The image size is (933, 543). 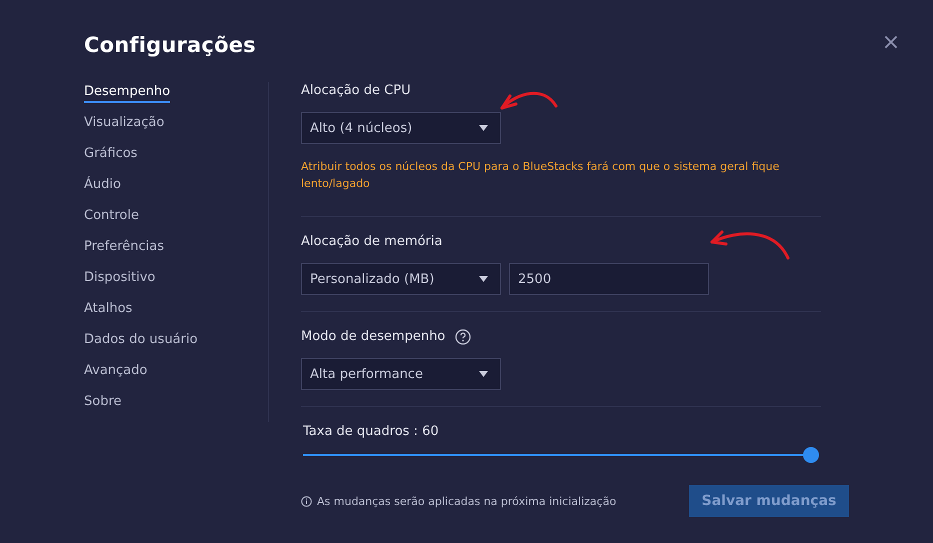 I want to click on sidebar-item: Gráficos, so click(x=111, y=154).